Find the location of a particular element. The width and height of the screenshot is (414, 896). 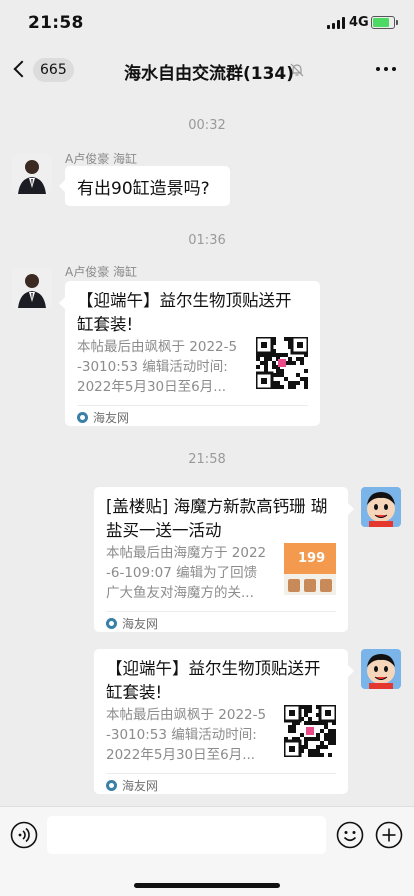

card-title: [盖楼贴] 海魔方新款高钙珊 瑚 盐买一送一活动 is located at coordinates (216, 519).